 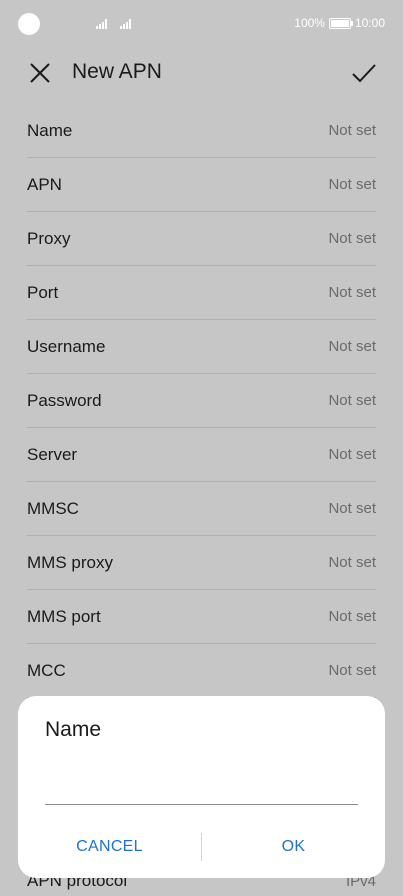 I want to click on setting-label: MCC, so click(x=46, y=670).